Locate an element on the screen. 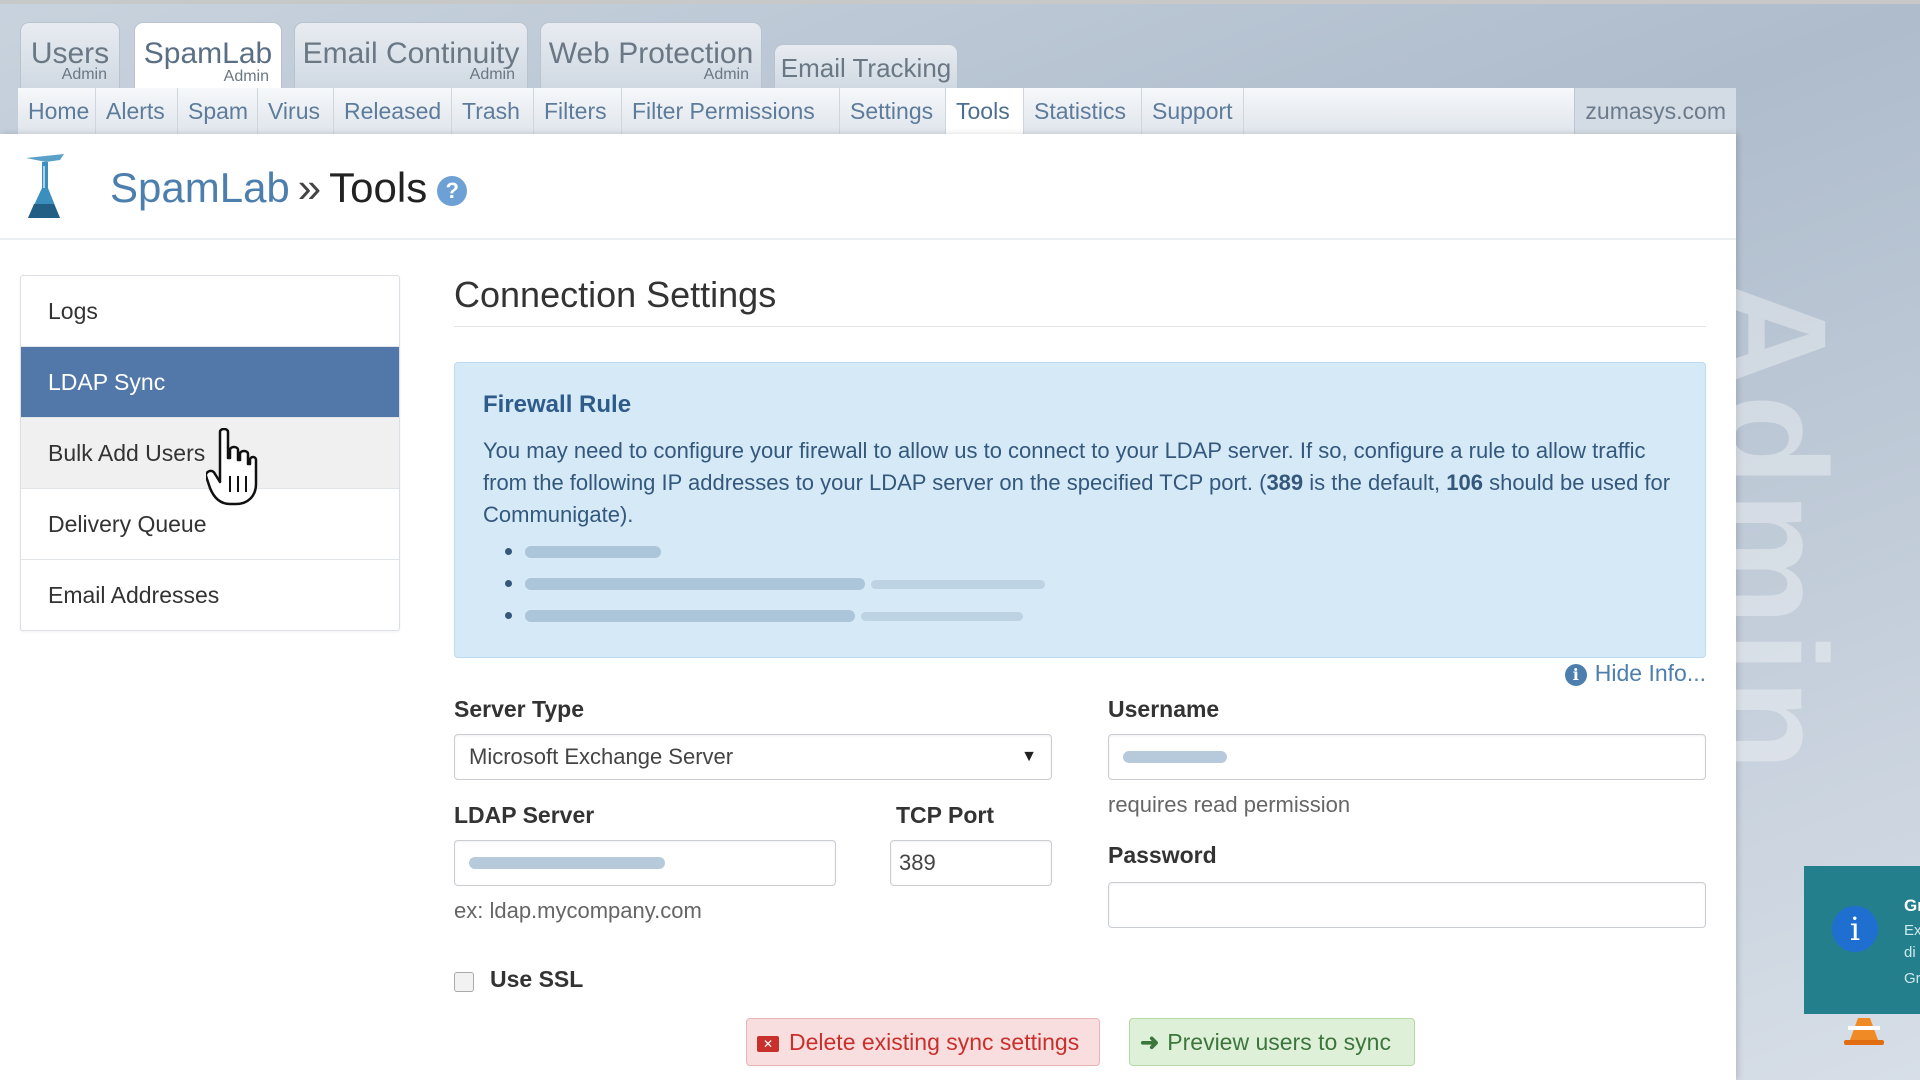 The height and width of the screenshot is (1080, 1920). help-icon: ? is located at coordinates (452, 190).